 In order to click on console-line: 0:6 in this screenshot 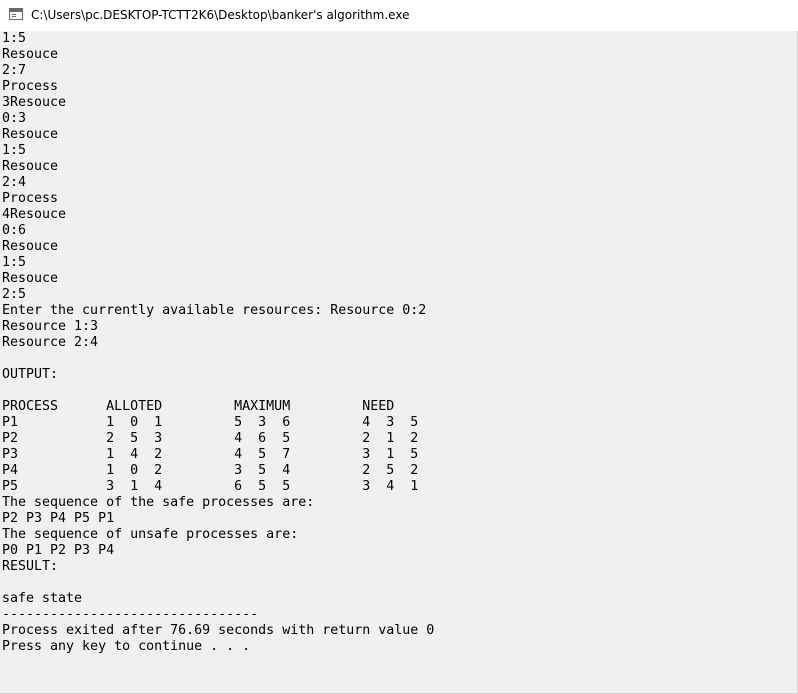, I will do `click(14, 230)`.